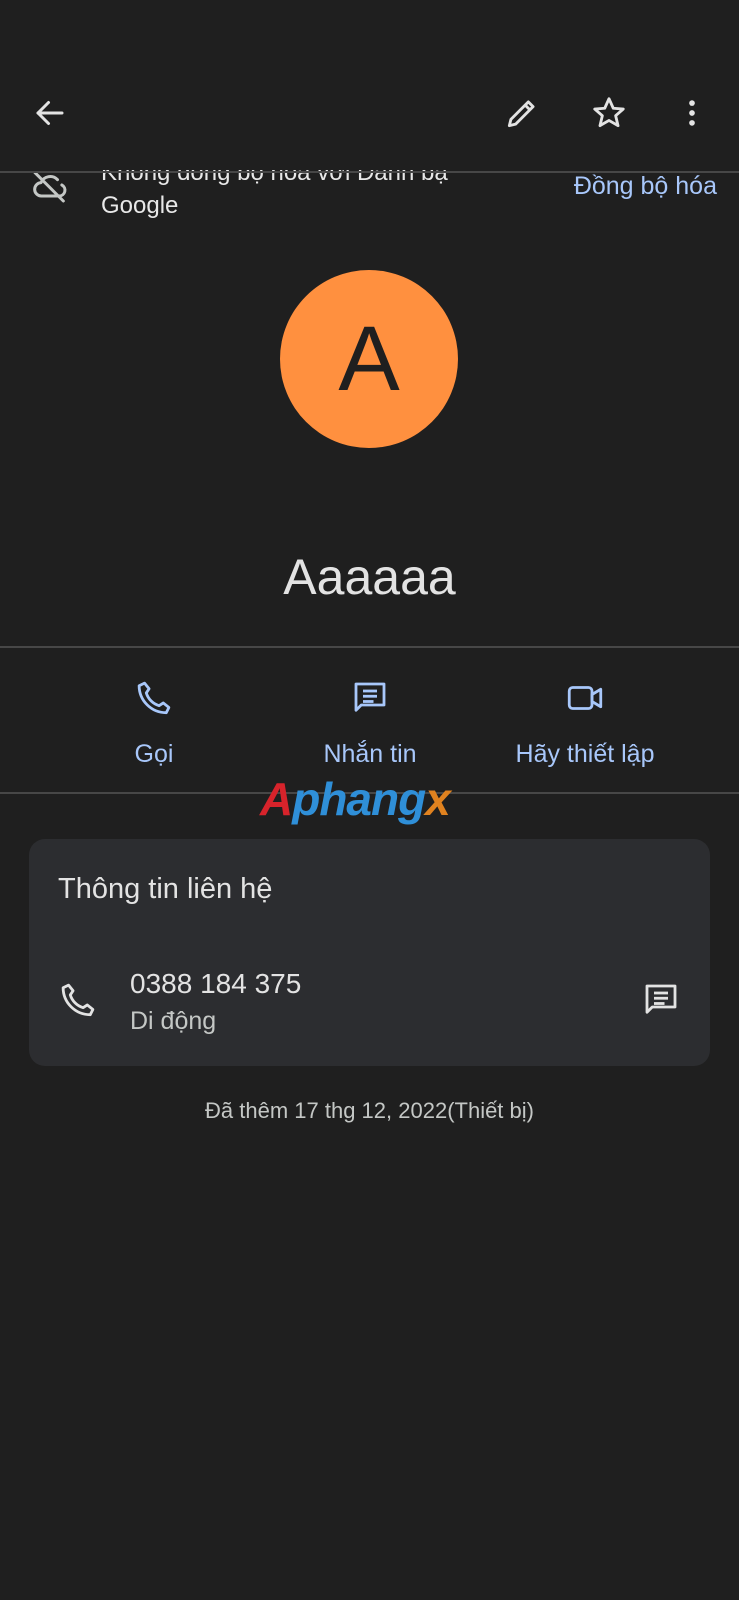  I want to click on more-options-button, so click(692, 113).